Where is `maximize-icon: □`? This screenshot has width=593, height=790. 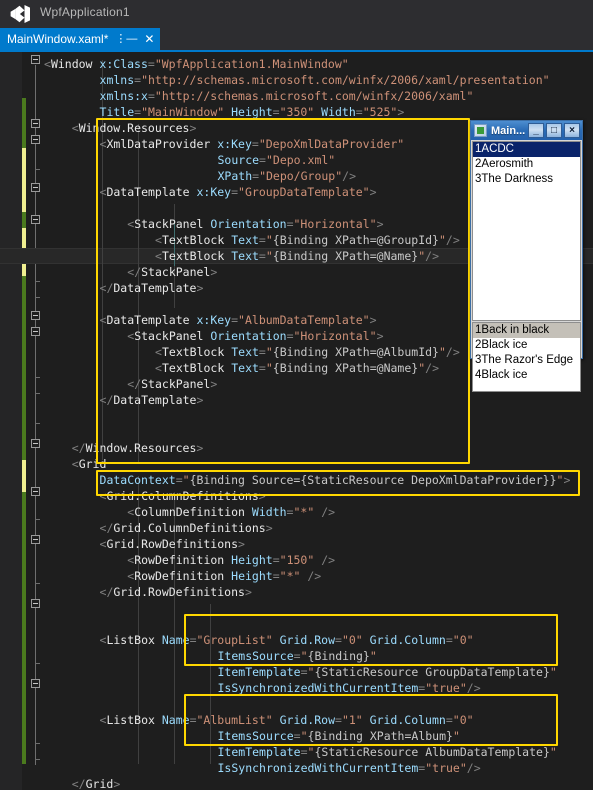 maximize-icon: □ is located at coordinates (554, 130).